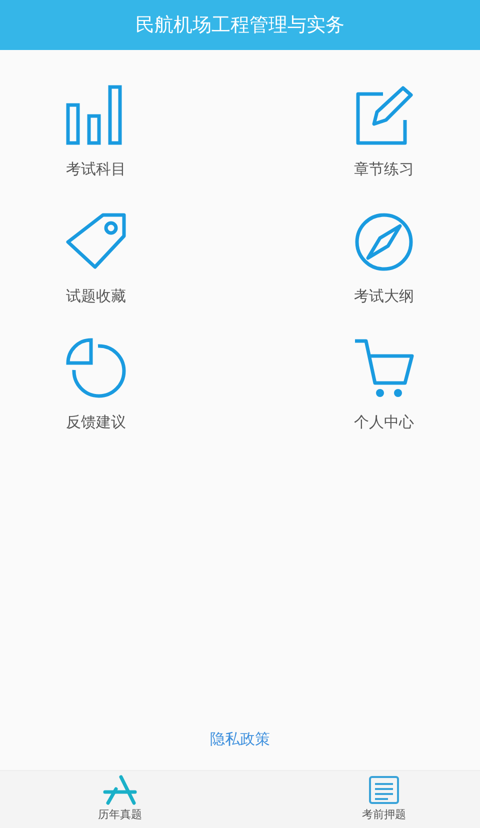  Describe the element at coordinates (384, 790) in the screenshot. I see `document-icon` at that location.